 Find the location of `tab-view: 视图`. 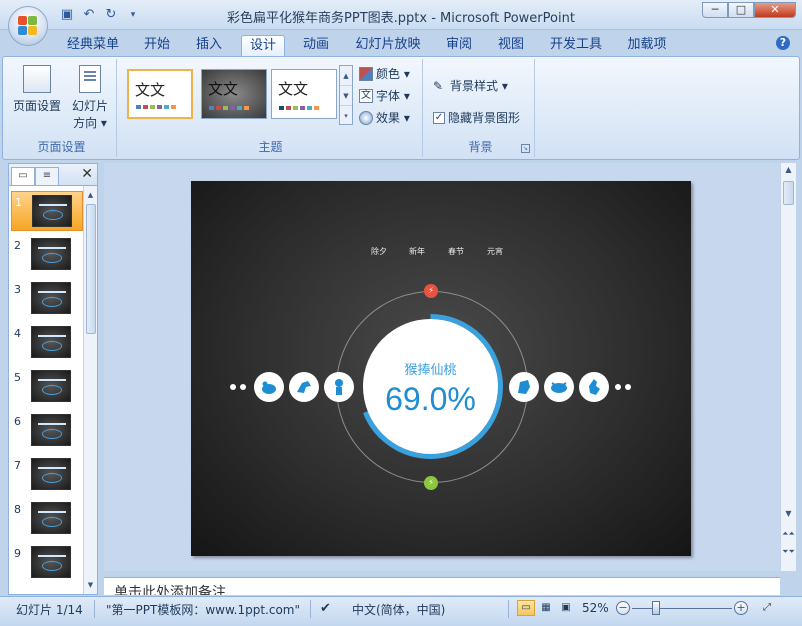

tab-view: 视图 is located at coordinates (511, 46).